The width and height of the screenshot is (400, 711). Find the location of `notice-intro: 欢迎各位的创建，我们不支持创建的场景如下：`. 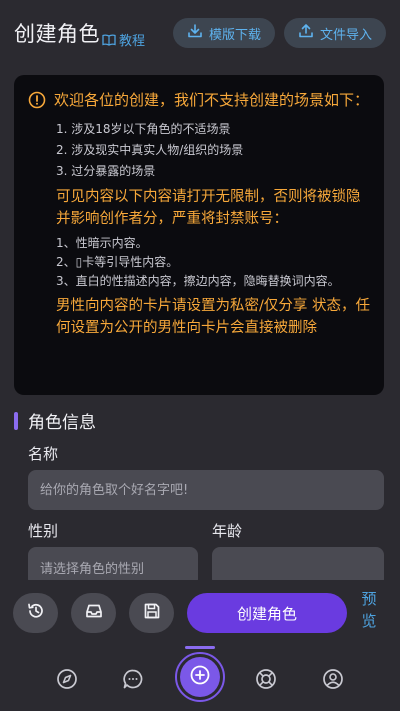

notice-intro: 欢迎各位的创建，我们不支持创建的场景如下： is located at coordinates (212, 100).